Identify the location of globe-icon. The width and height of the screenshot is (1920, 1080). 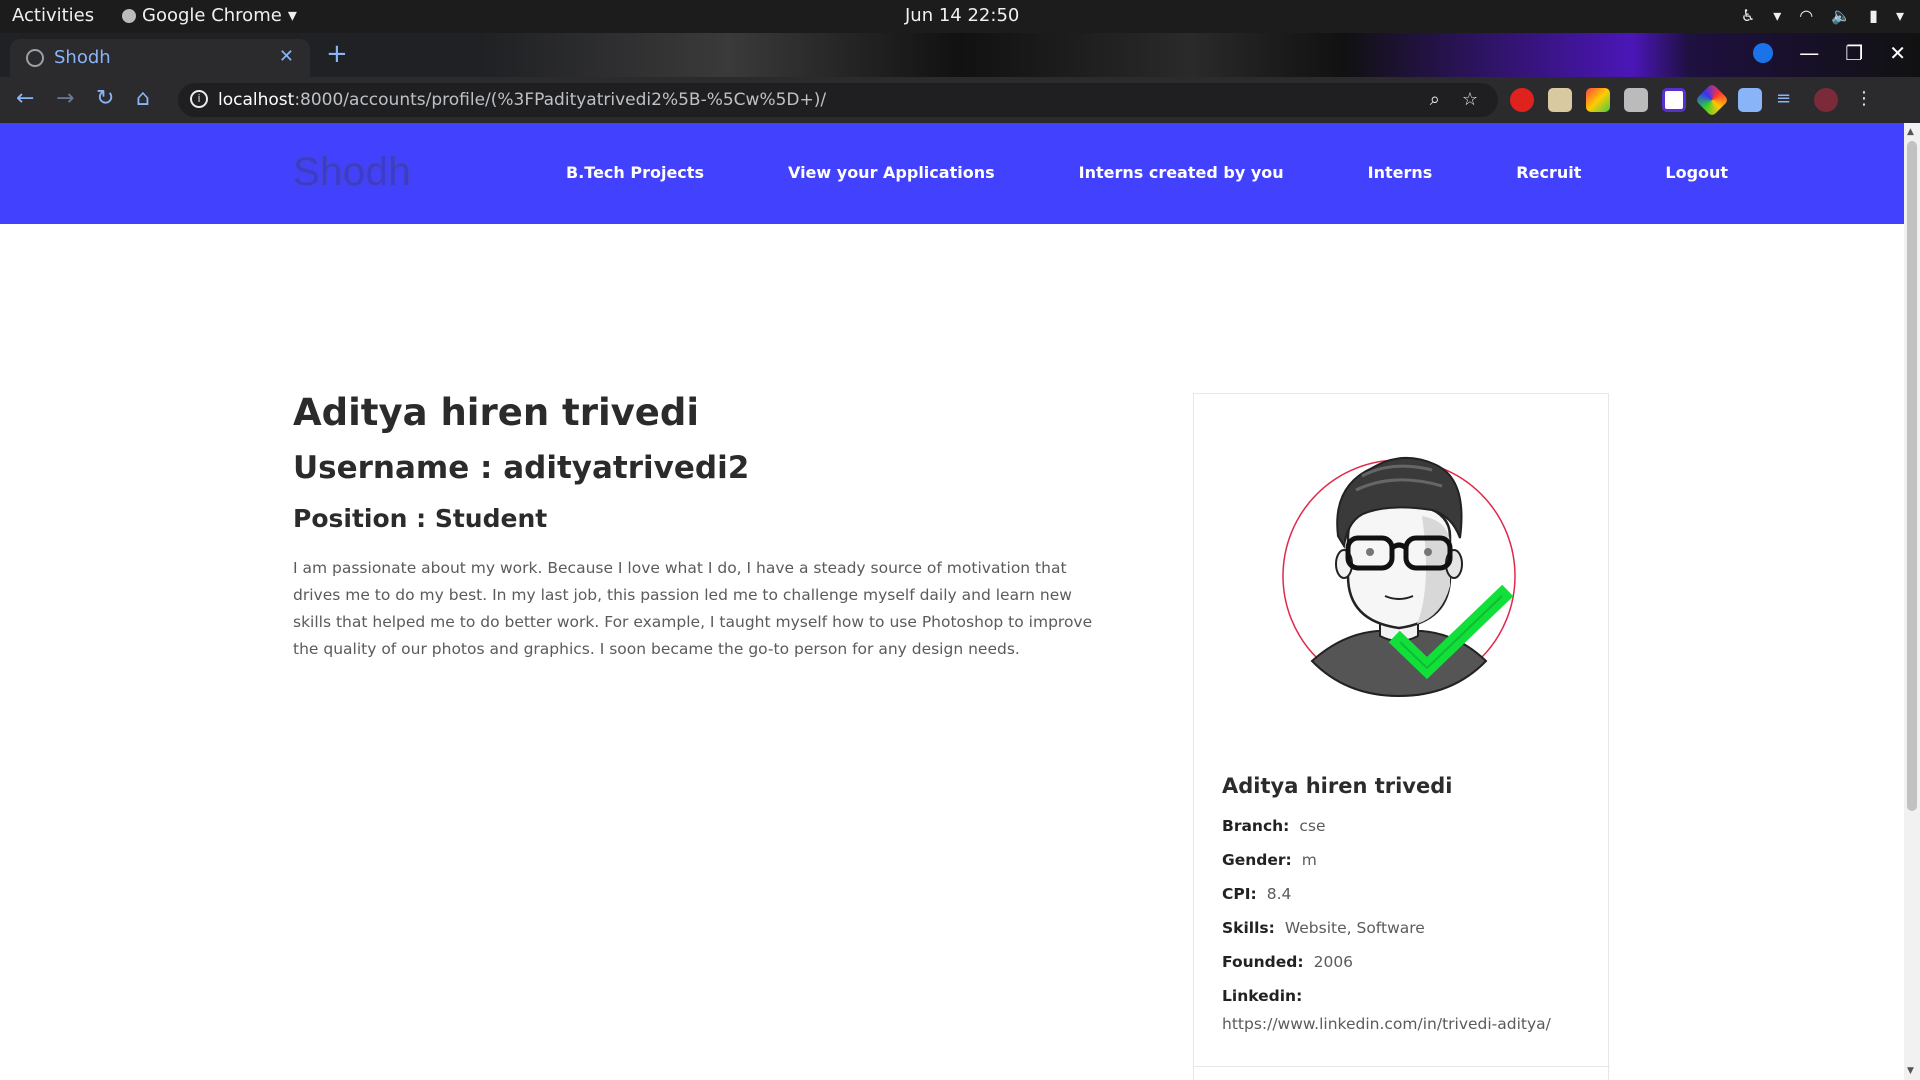
(35, 58).